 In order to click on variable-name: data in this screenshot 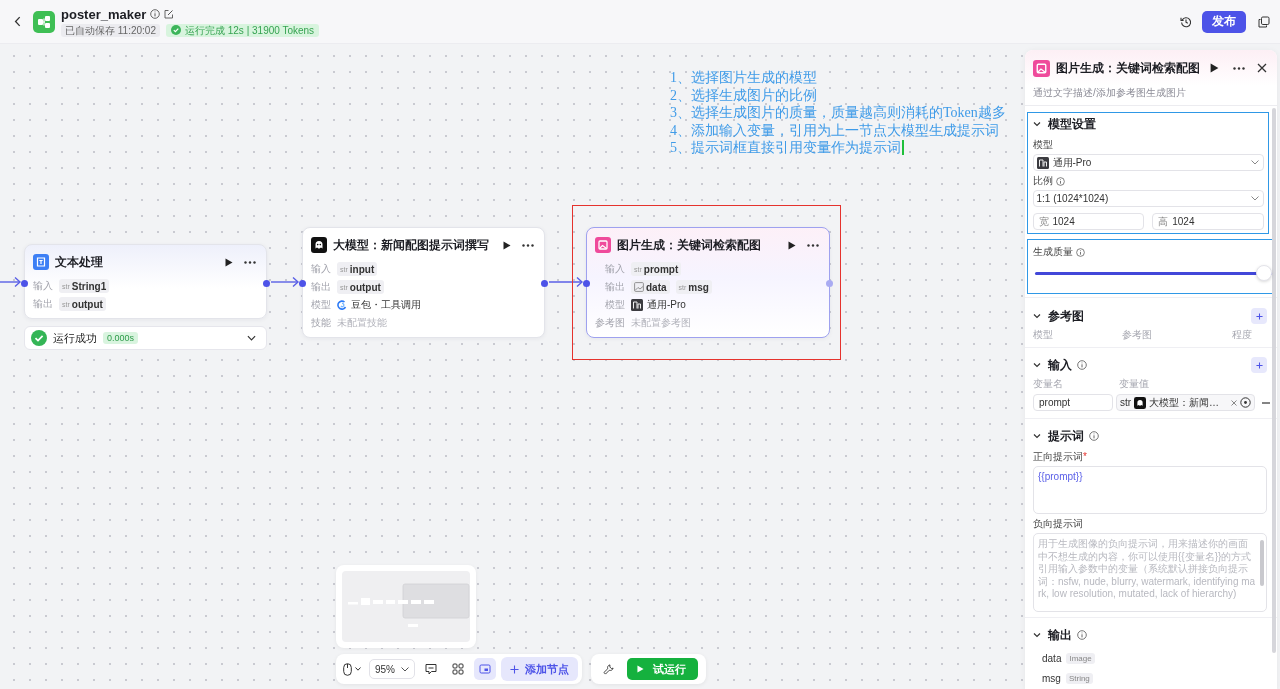, I will do `click(656, 287)`.